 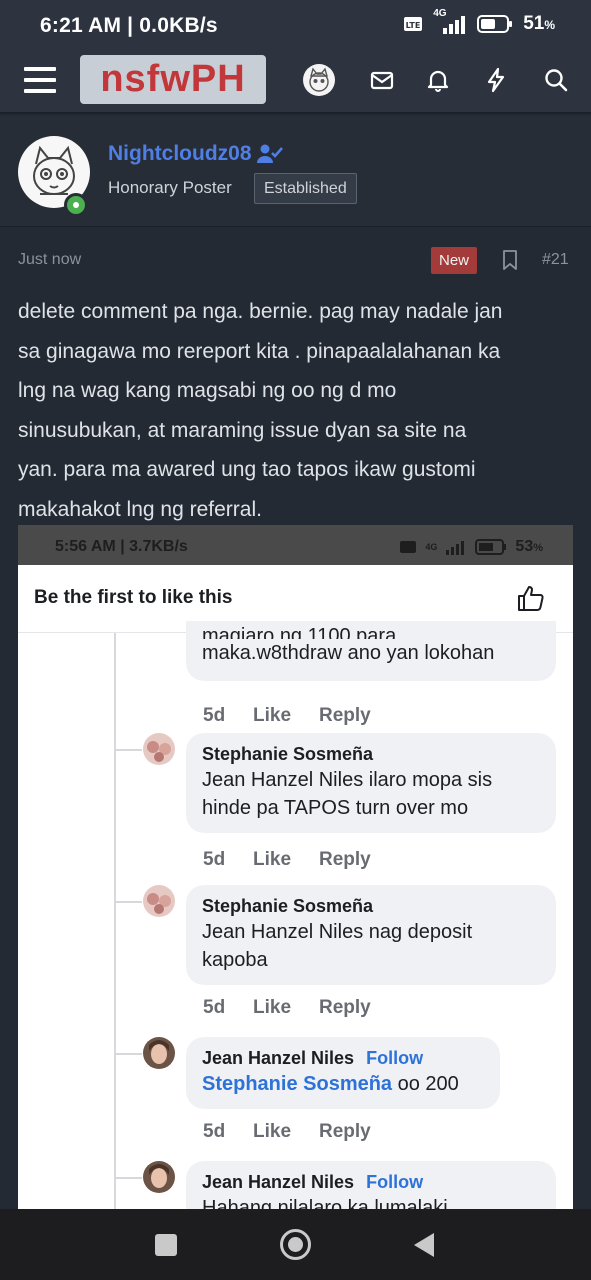 I want to click on screenshot-status-bar: 5:56 AM | 3.7KB/s 4G 53%, so click(x=295, y=545).